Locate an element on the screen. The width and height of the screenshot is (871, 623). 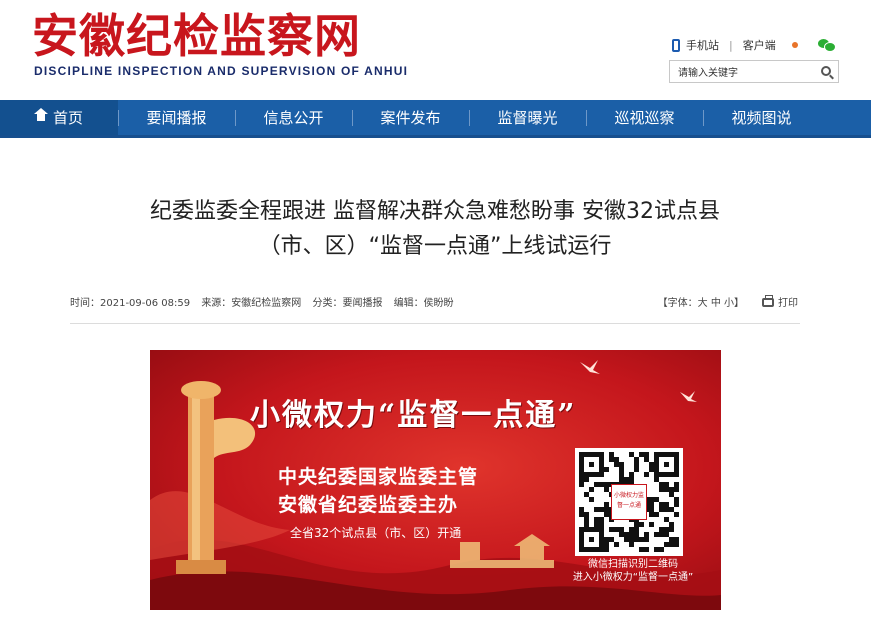
article-source: 来源：安徽纪检监察网 is located at coordinates (251, 303).